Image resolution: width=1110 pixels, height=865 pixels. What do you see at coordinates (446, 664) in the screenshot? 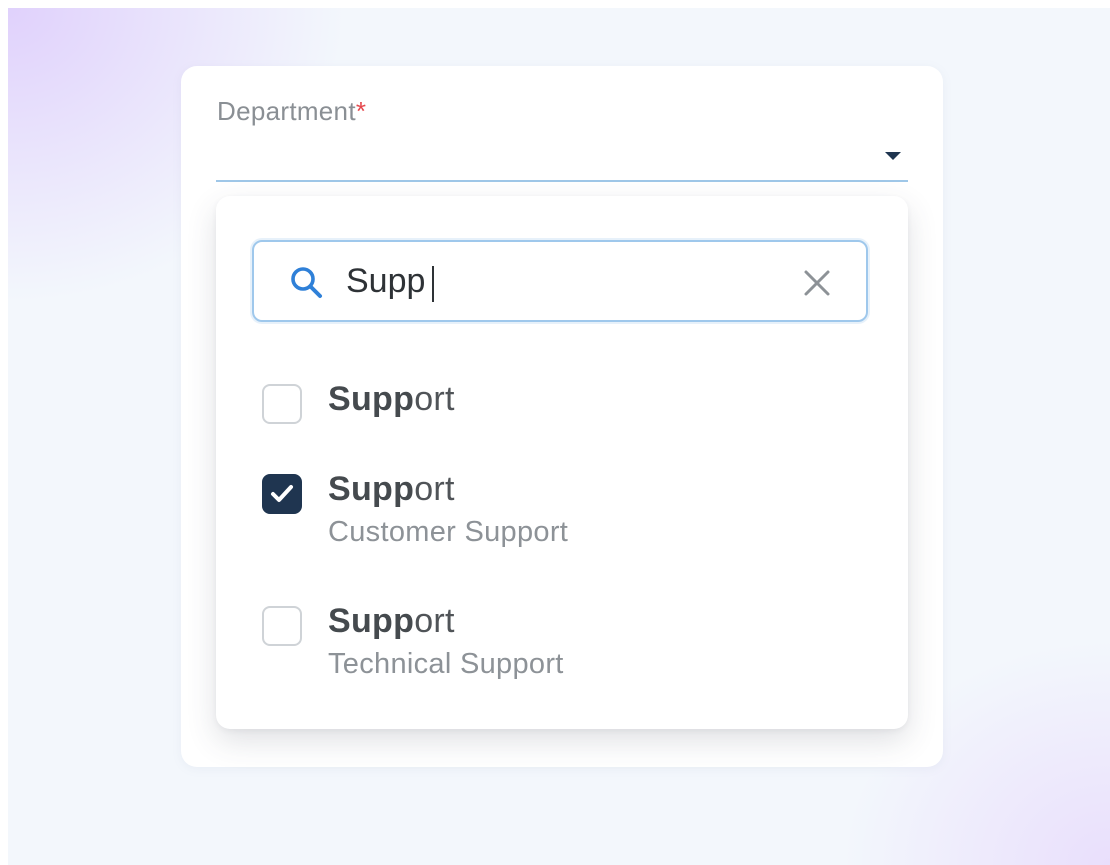
I see `option-subtitle: Technical Support` at bounding box center [446, 664].